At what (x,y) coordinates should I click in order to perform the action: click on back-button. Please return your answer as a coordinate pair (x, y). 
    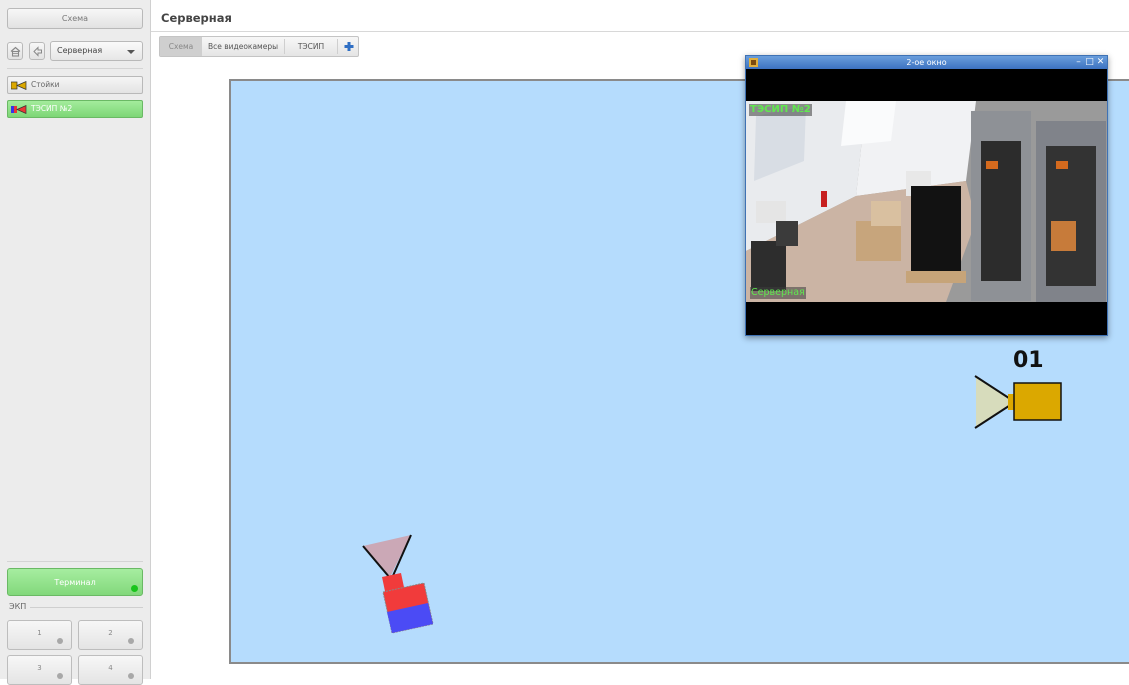
    Looking at the image, I should click on (37, 51).